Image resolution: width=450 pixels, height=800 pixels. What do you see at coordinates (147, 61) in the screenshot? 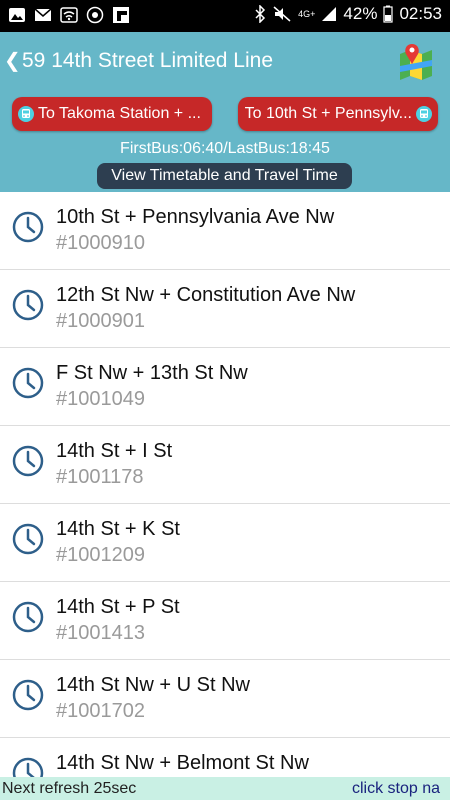
I see `route-title: 59 14th Street Limited Line` at bounding box center [147, 61].